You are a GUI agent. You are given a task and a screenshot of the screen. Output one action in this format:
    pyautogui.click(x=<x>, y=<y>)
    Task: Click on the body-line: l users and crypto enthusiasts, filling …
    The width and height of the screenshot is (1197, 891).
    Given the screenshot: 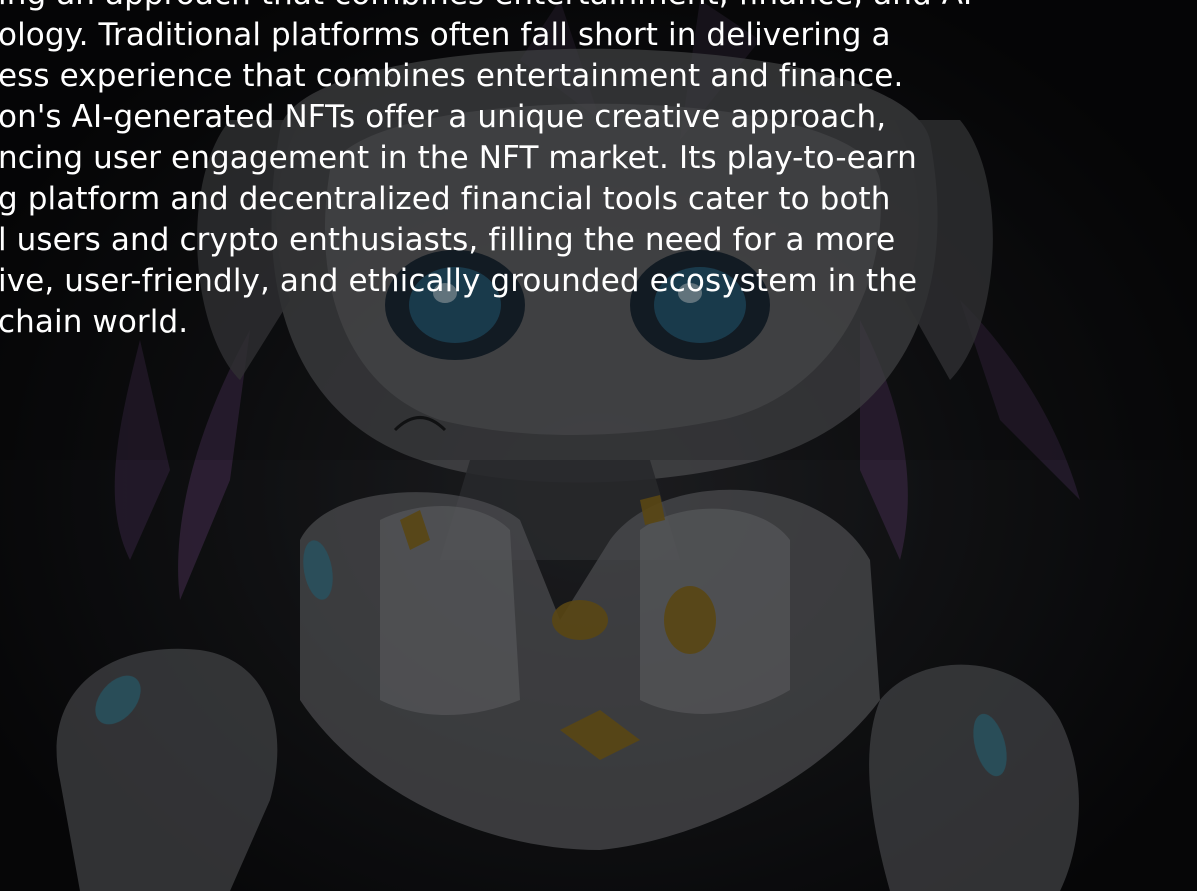 What is the action you would take?
    pyautogui.click(x=448, y=240)
    